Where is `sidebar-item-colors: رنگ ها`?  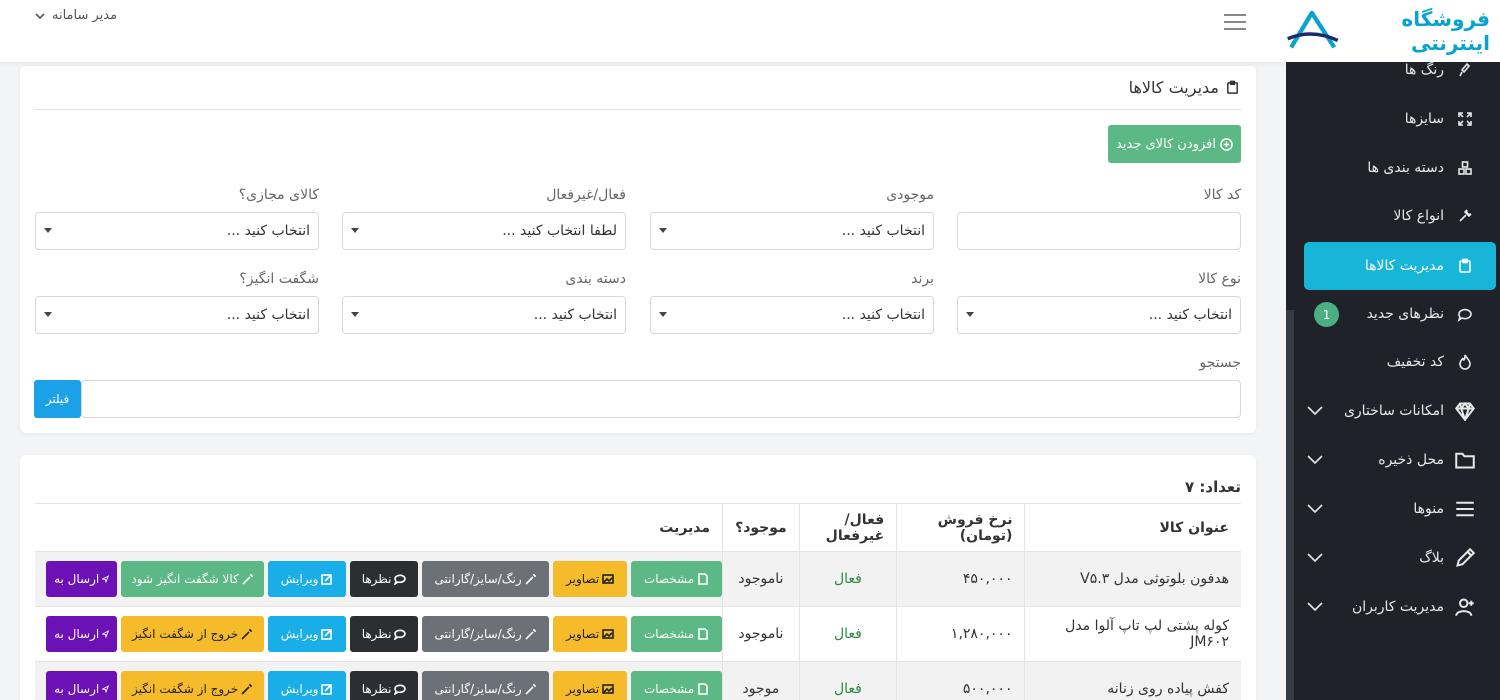 sidebar-item-colors: رنگ ها is located at coordinates (1390, 70).